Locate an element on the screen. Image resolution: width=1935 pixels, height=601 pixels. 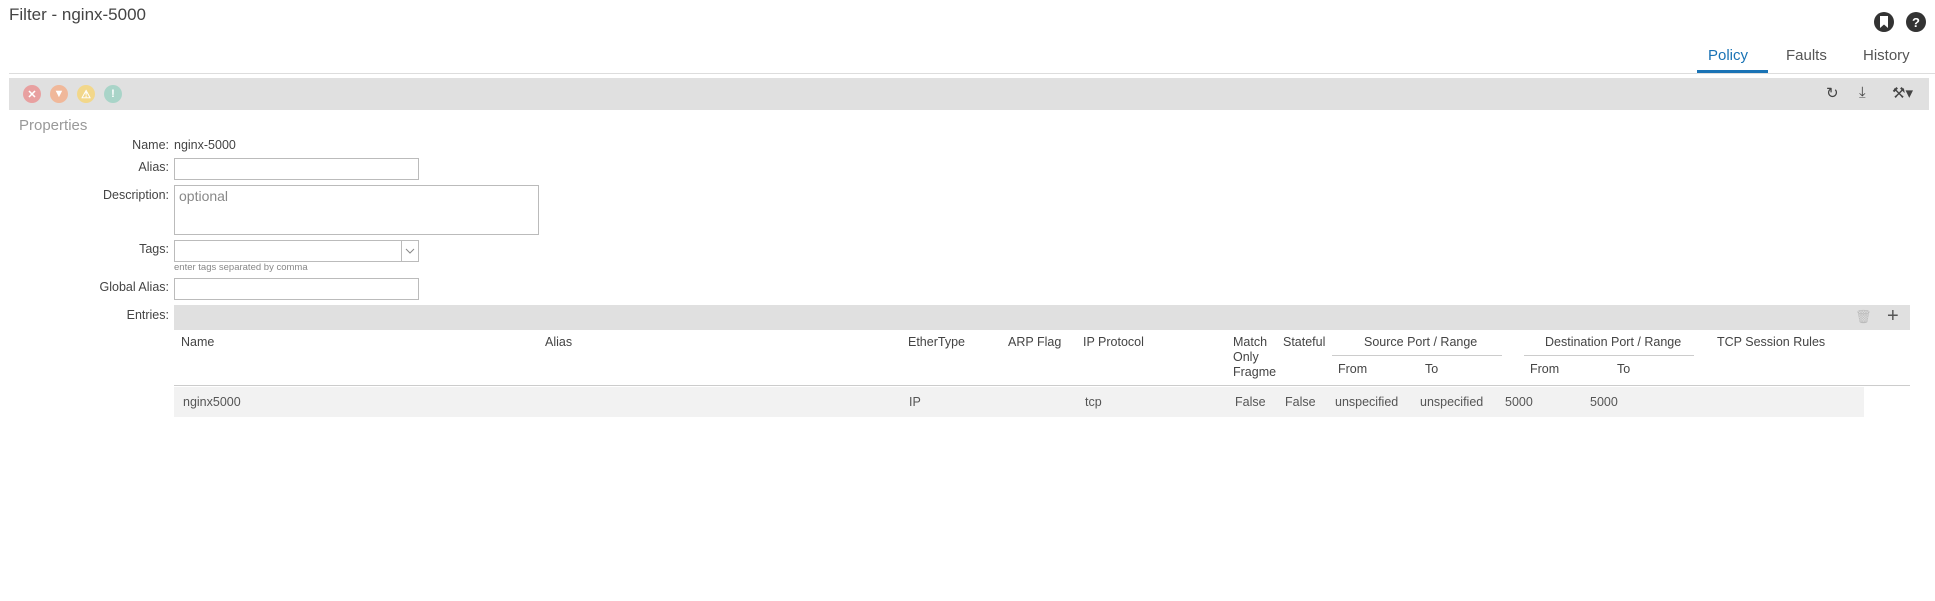
cell-source-to: unspecified is located at coordinates (1452, 402).